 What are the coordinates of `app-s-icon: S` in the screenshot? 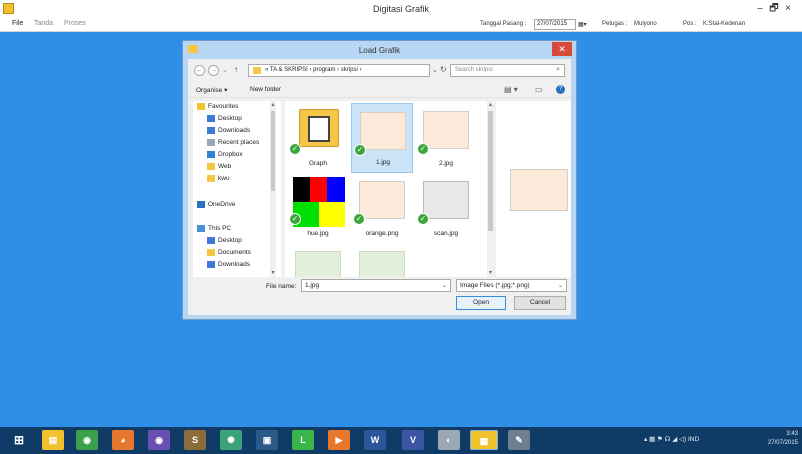 It's located at (195, 440).